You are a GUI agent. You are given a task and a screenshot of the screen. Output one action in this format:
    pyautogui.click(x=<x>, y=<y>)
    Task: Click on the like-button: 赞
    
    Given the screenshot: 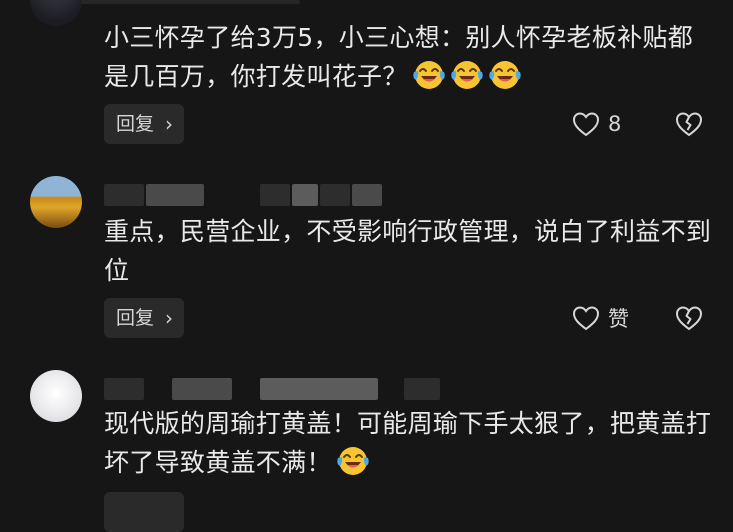 What is the action you would take?
    pyautogui.click(x=600, y=318)
    